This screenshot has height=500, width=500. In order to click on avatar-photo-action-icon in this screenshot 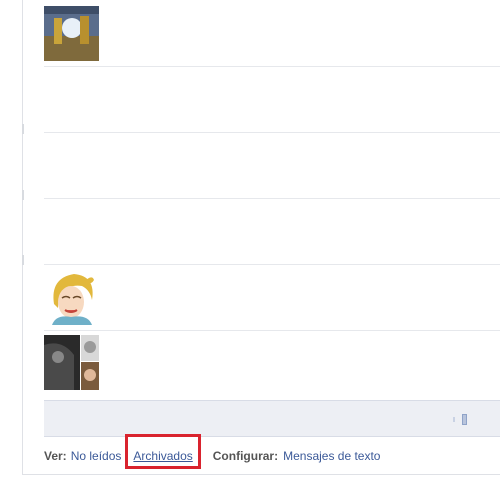, I will do `click(71, 33)`.